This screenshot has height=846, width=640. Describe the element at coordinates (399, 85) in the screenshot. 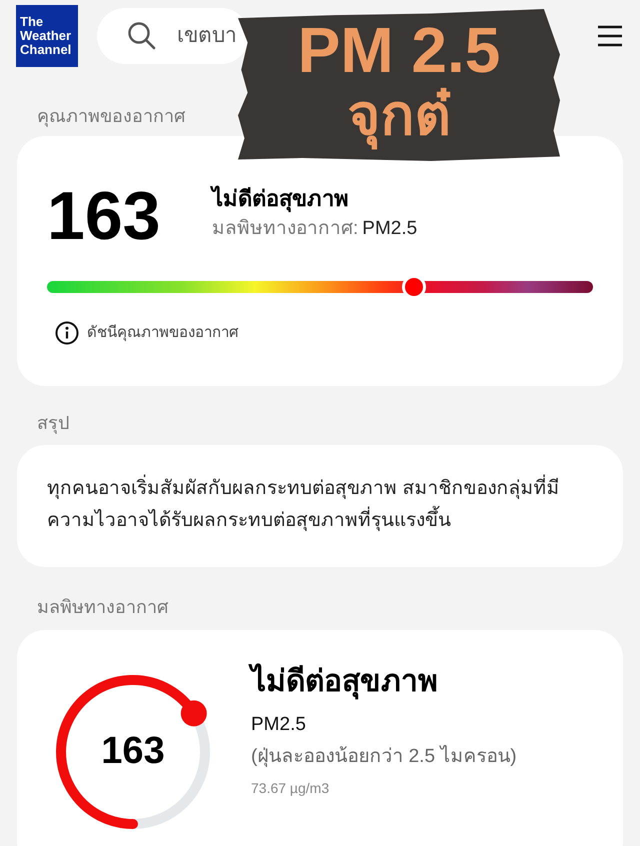

I see `sticker: PM 2.5 จุกต๋` at that location.